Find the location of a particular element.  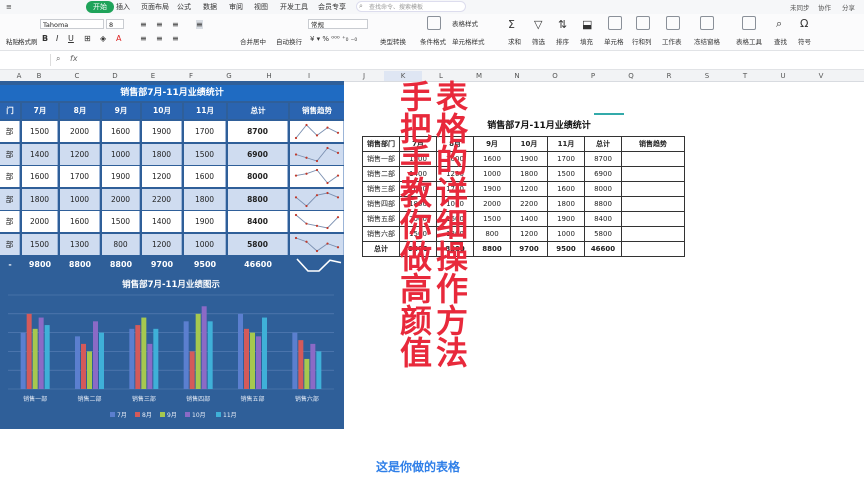

find-button: 查找 is located at coordinates (780, 41).